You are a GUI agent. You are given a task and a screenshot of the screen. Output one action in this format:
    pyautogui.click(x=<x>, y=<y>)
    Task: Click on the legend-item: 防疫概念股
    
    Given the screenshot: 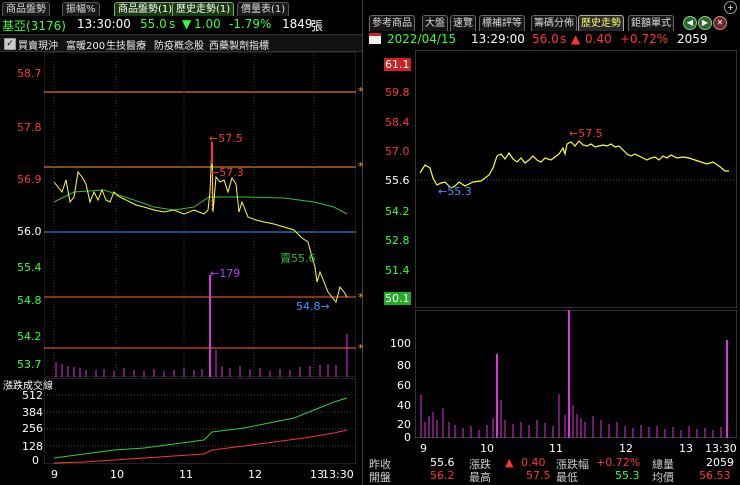 What is the action you would take?
    pyautogui.click(x=179, y=44)
    